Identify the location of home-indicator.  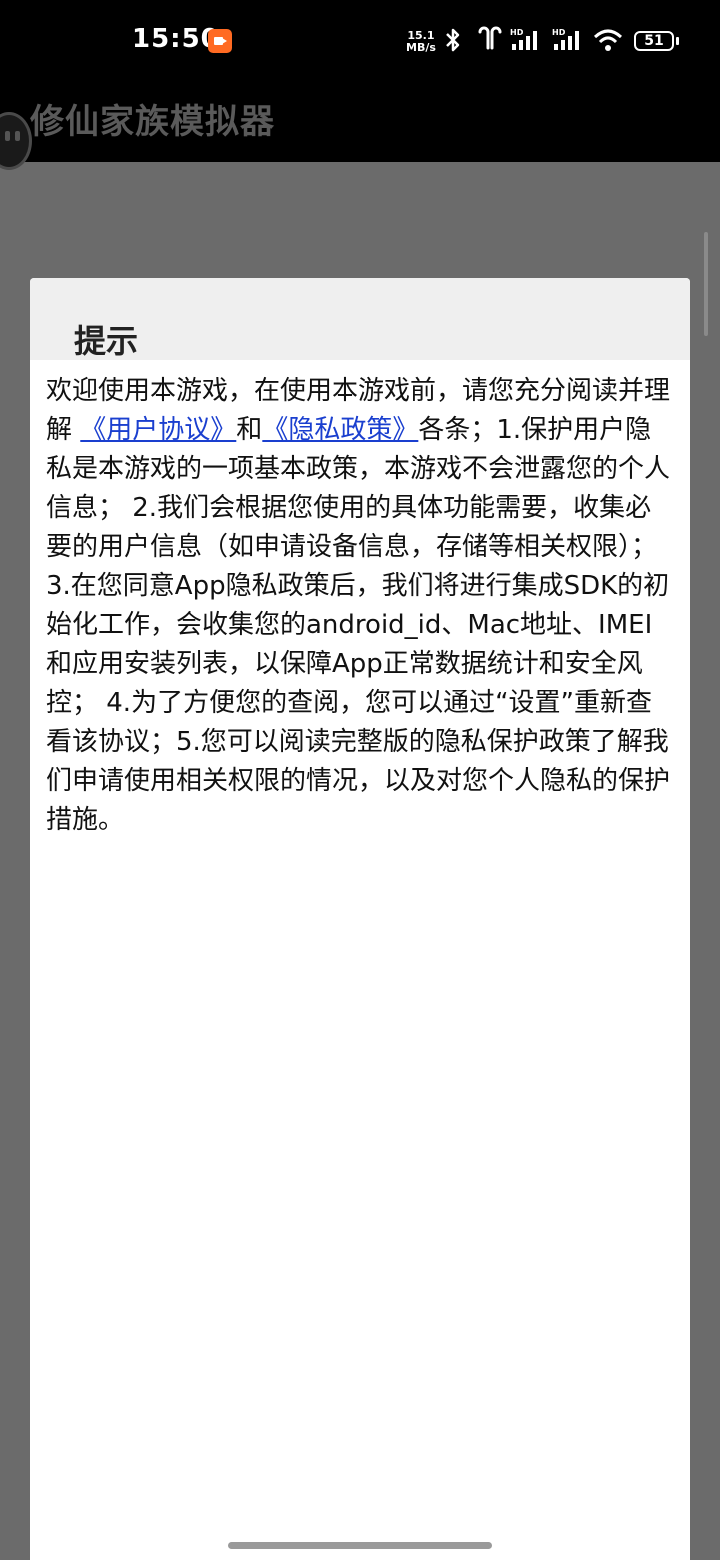
(360, 1545).